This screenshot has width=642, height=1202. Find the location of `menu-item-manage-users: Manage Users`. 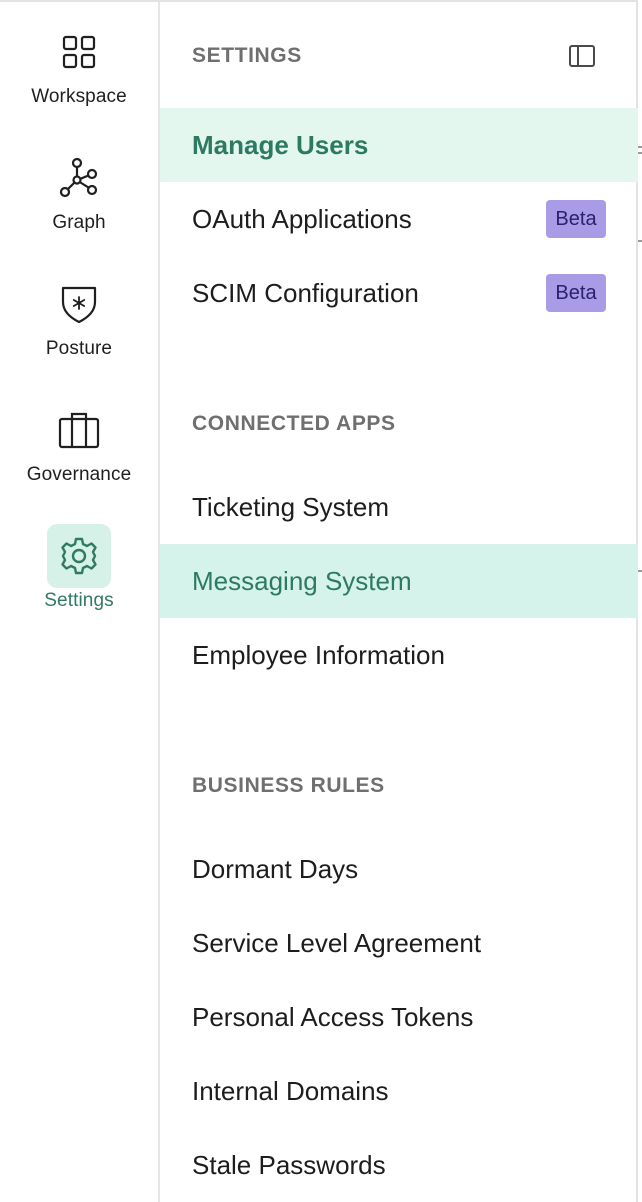

menu-item-manage-users: Manage Users is located at coordinates (399, 145).